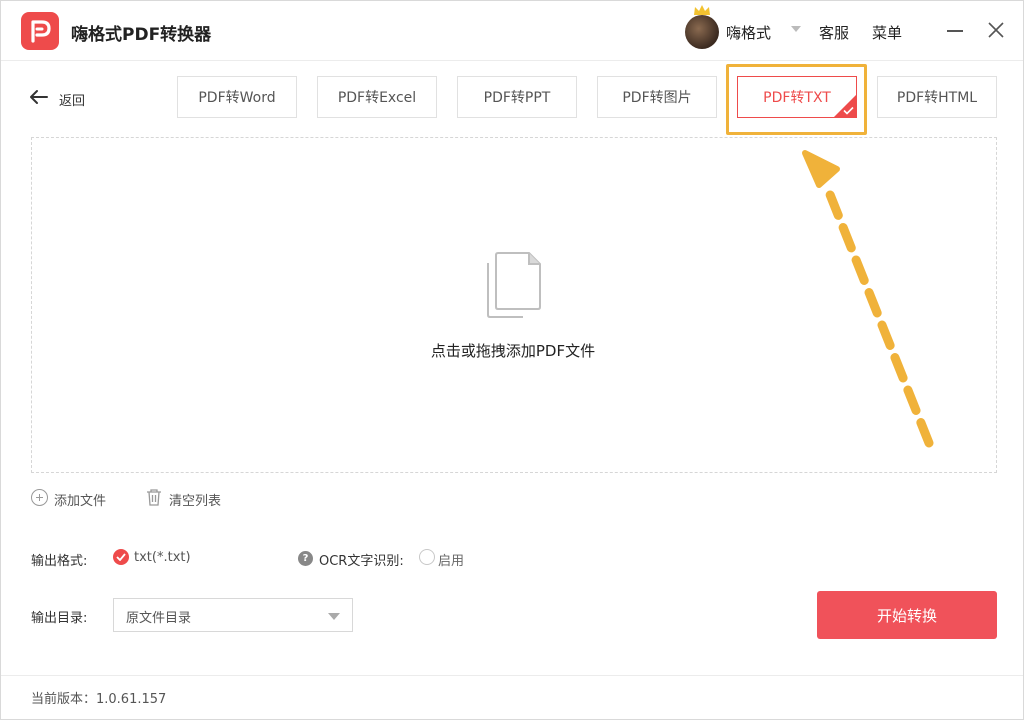 The width and height of the screenshot is (1024, 720). What do you see at coordinates (141, 35) in the screenshot?
I see `app-title: 嗨格式PDF转换器` at bounding box center [141, 35].